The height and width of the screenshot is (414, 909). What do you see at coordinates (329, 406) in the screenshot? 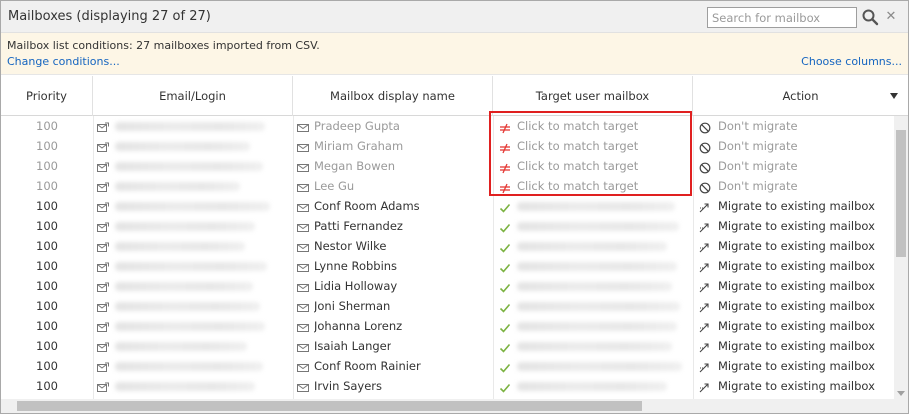
I see `horizontal-scroll-thumb` at bounding box center [329, 406].